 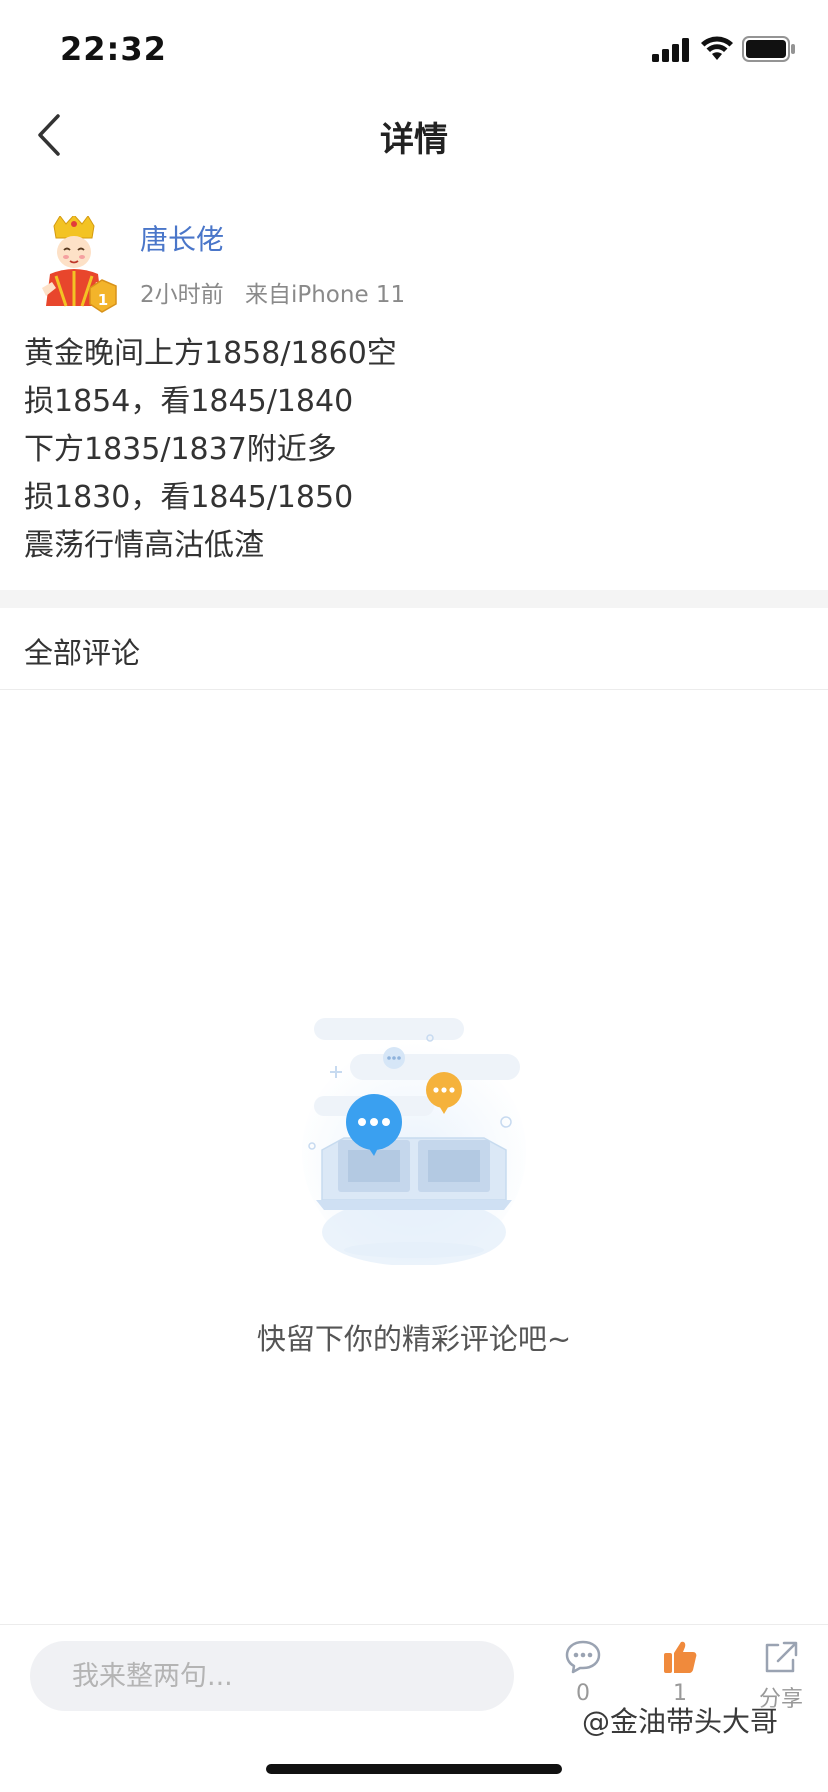 What do you see at coordinates (414, 1339) in the screenshot?
I see `empty-comments-text: 快留下你的精彩评论吧~` at bounding box center [414, 1339].